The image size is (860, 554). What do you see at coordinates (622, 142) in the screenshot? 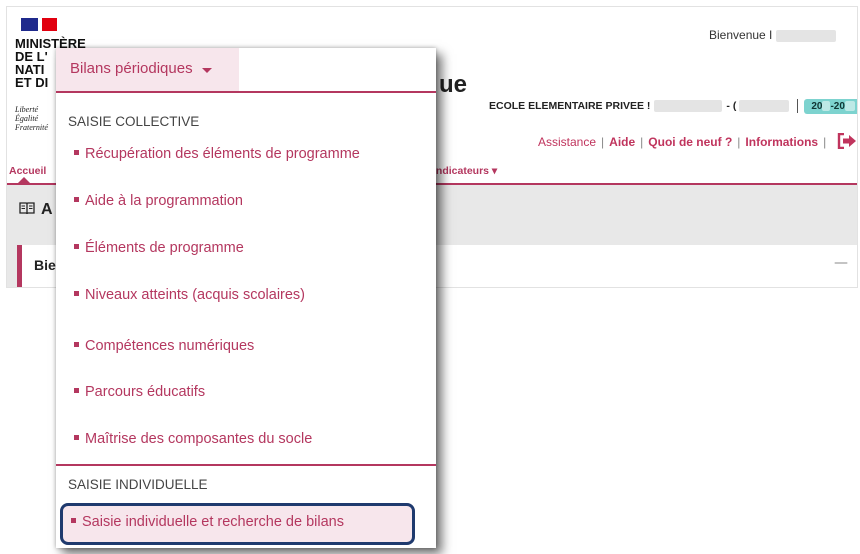
I see `link-aide: Aide` at bounding box center [622, 142].